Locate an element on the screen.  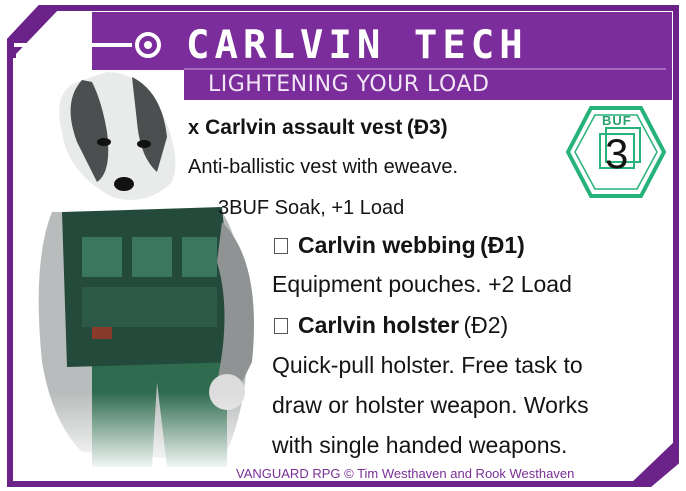
item-3-cost: (Đ2) is located at coordinates (486, 325).